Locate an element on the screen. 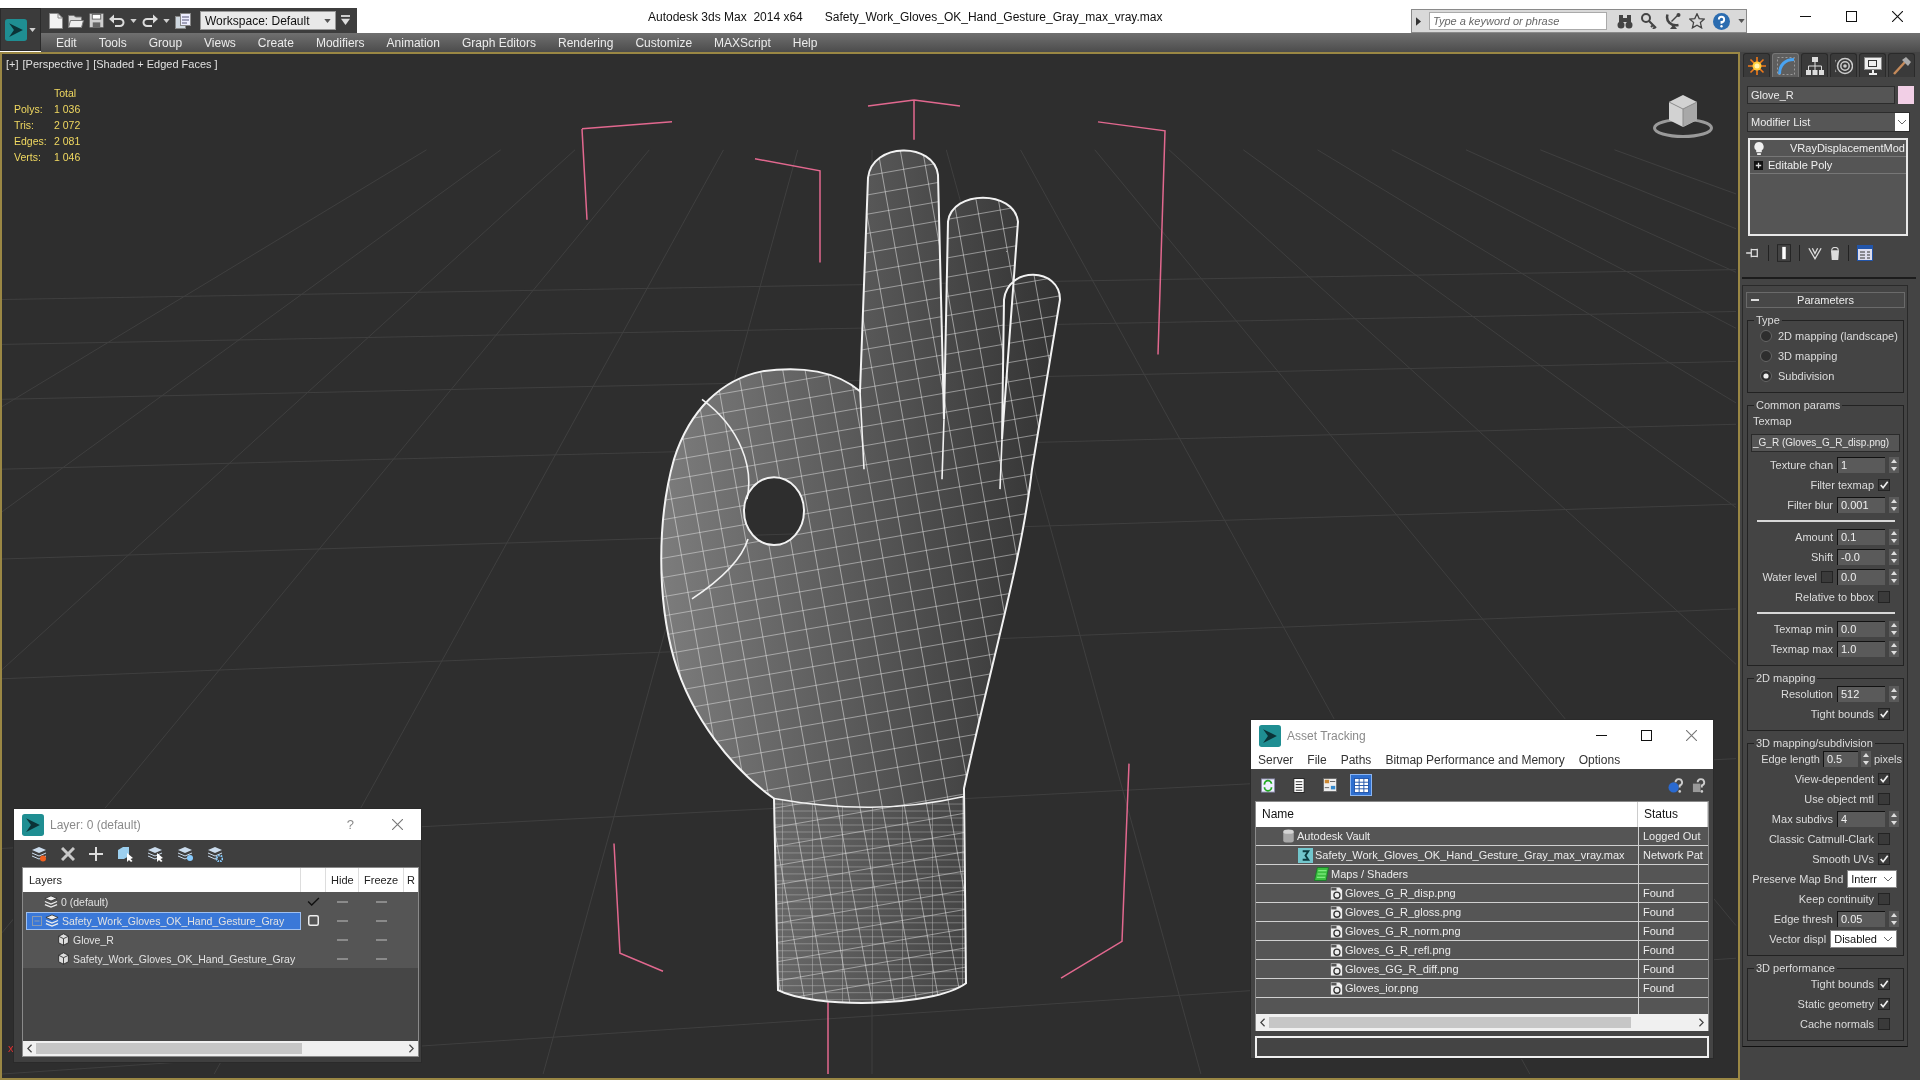  minimize-icon is located at coordinates (1805, 16).